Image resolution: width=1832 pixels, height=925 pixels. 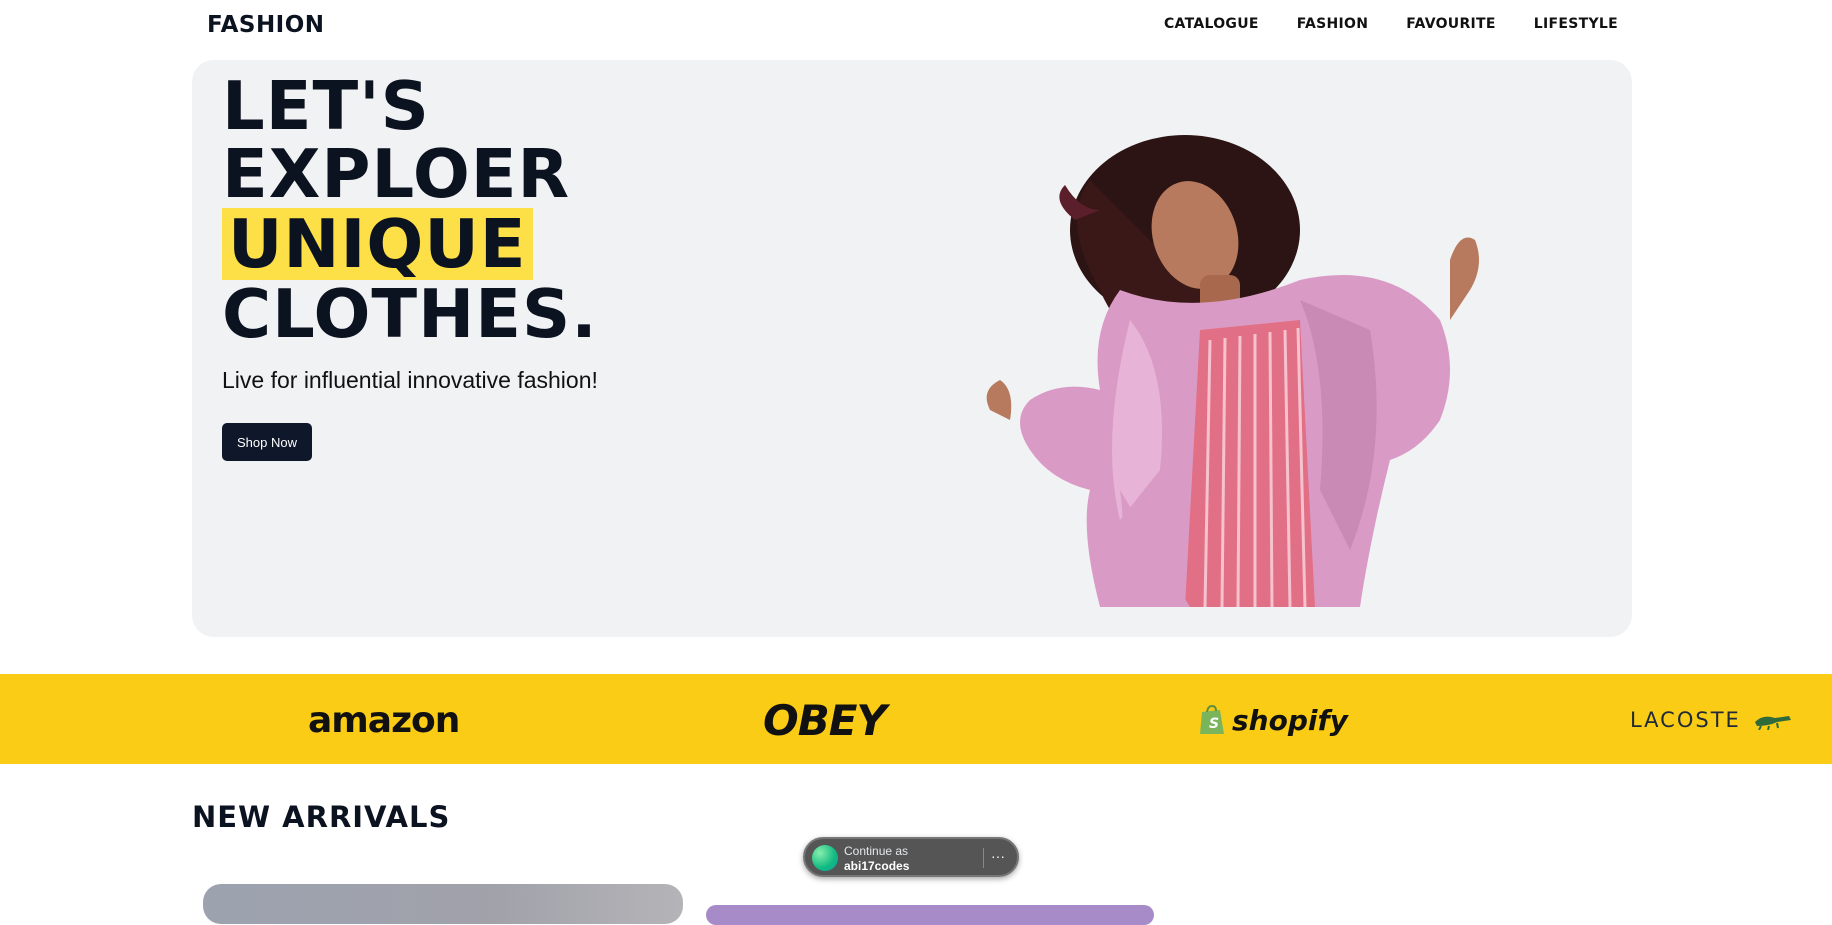 I want to click on new-arrivals-heading: NEW ARRIVALS, so click(x=321, y=817).